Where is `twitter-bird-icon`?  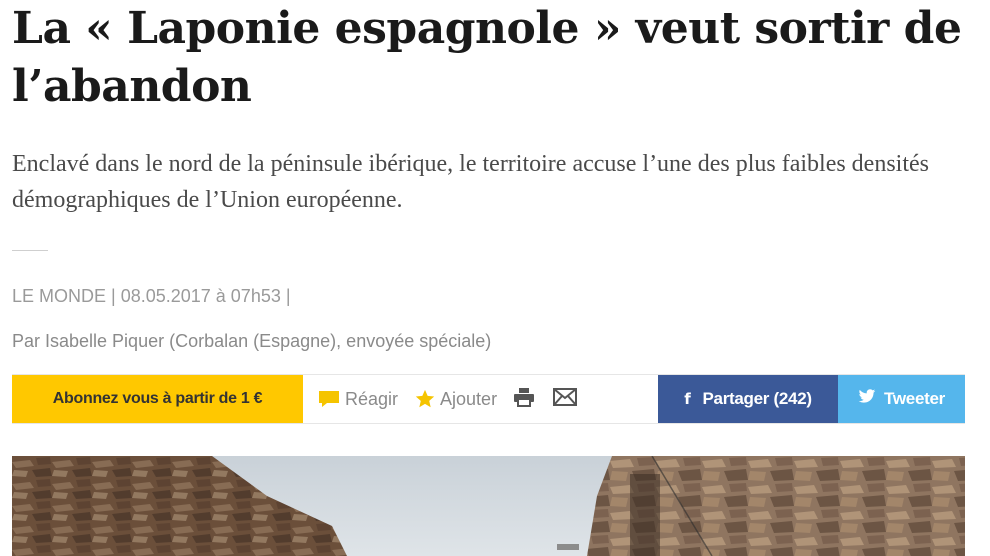
twitter-bird-icon is located at coordinates (871, 399).